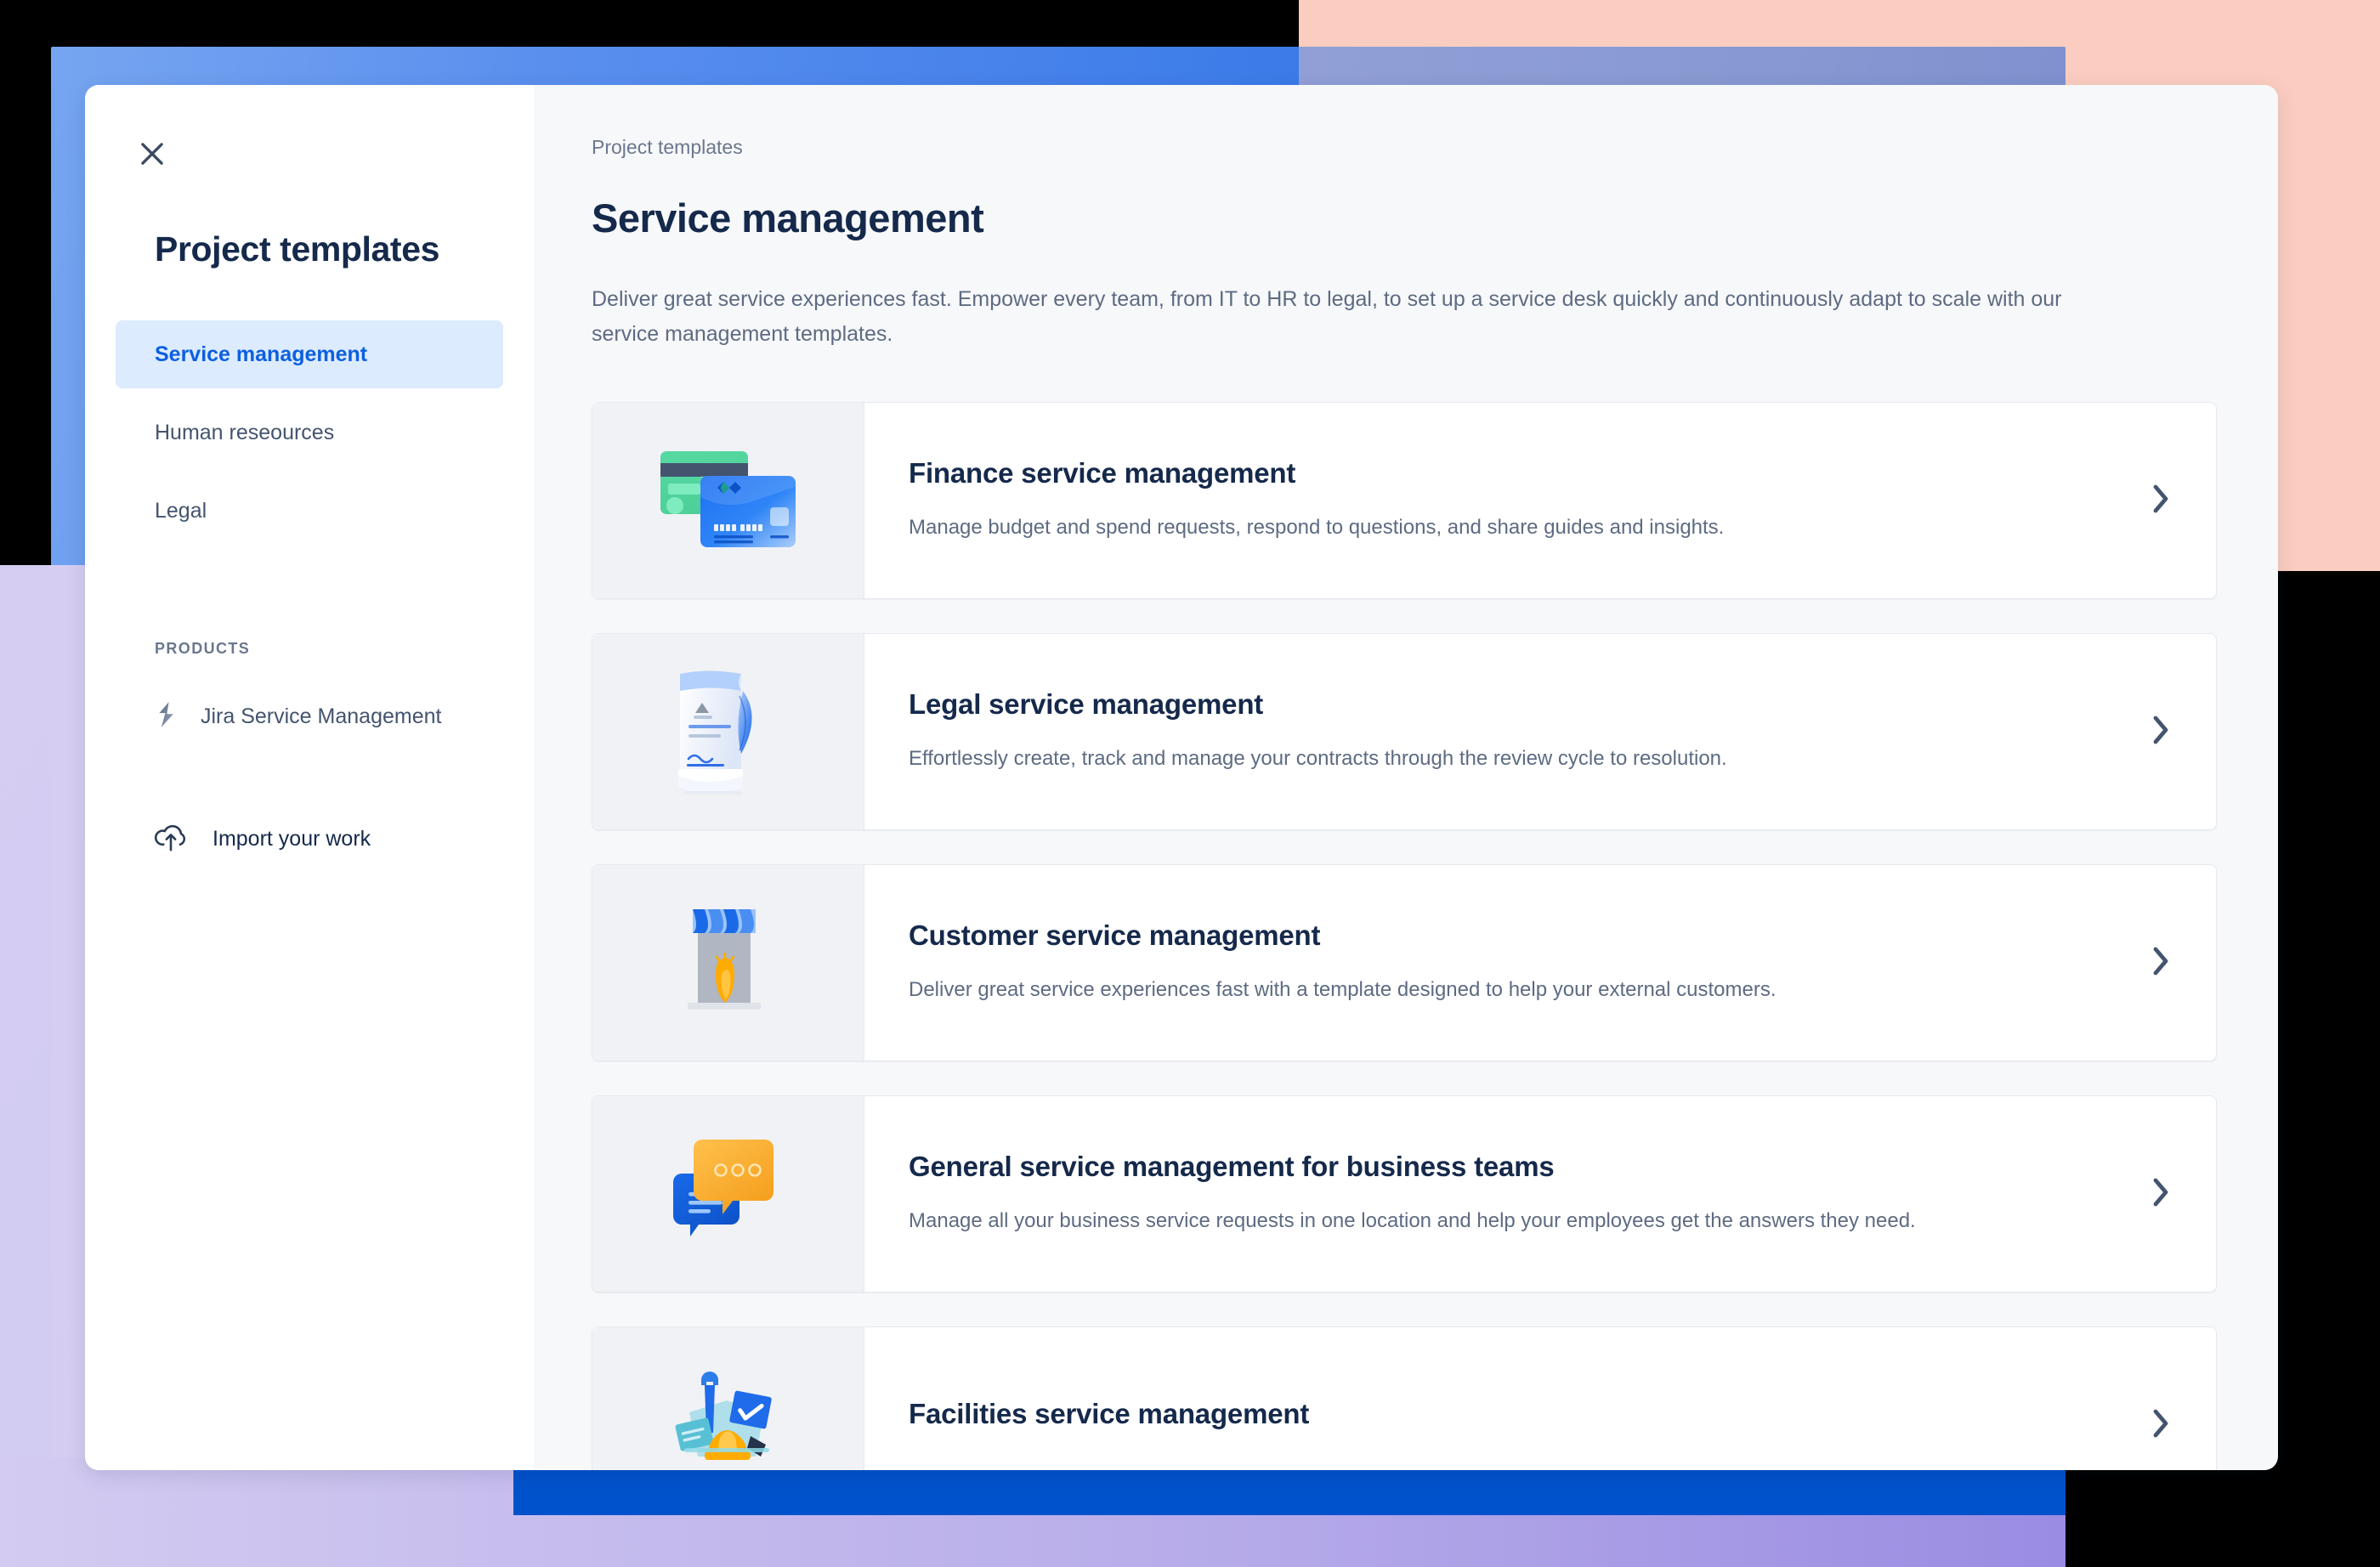  What do you see at coordinates (1115, 935) in the screenshot?
I see `card-title: Customer service management` at bounding box center [1115, 935].